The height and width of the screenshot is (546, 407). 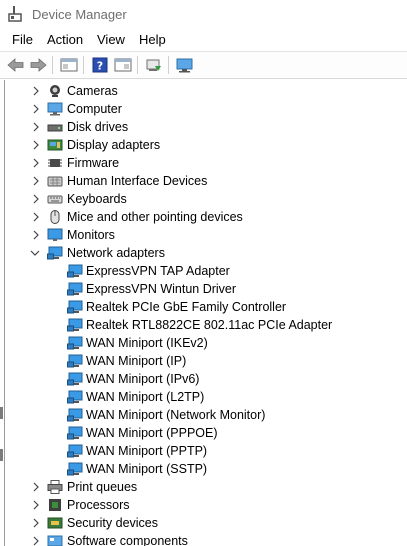 I want to click on tree-category-software-components: Software components, so click(x=205, y=539).